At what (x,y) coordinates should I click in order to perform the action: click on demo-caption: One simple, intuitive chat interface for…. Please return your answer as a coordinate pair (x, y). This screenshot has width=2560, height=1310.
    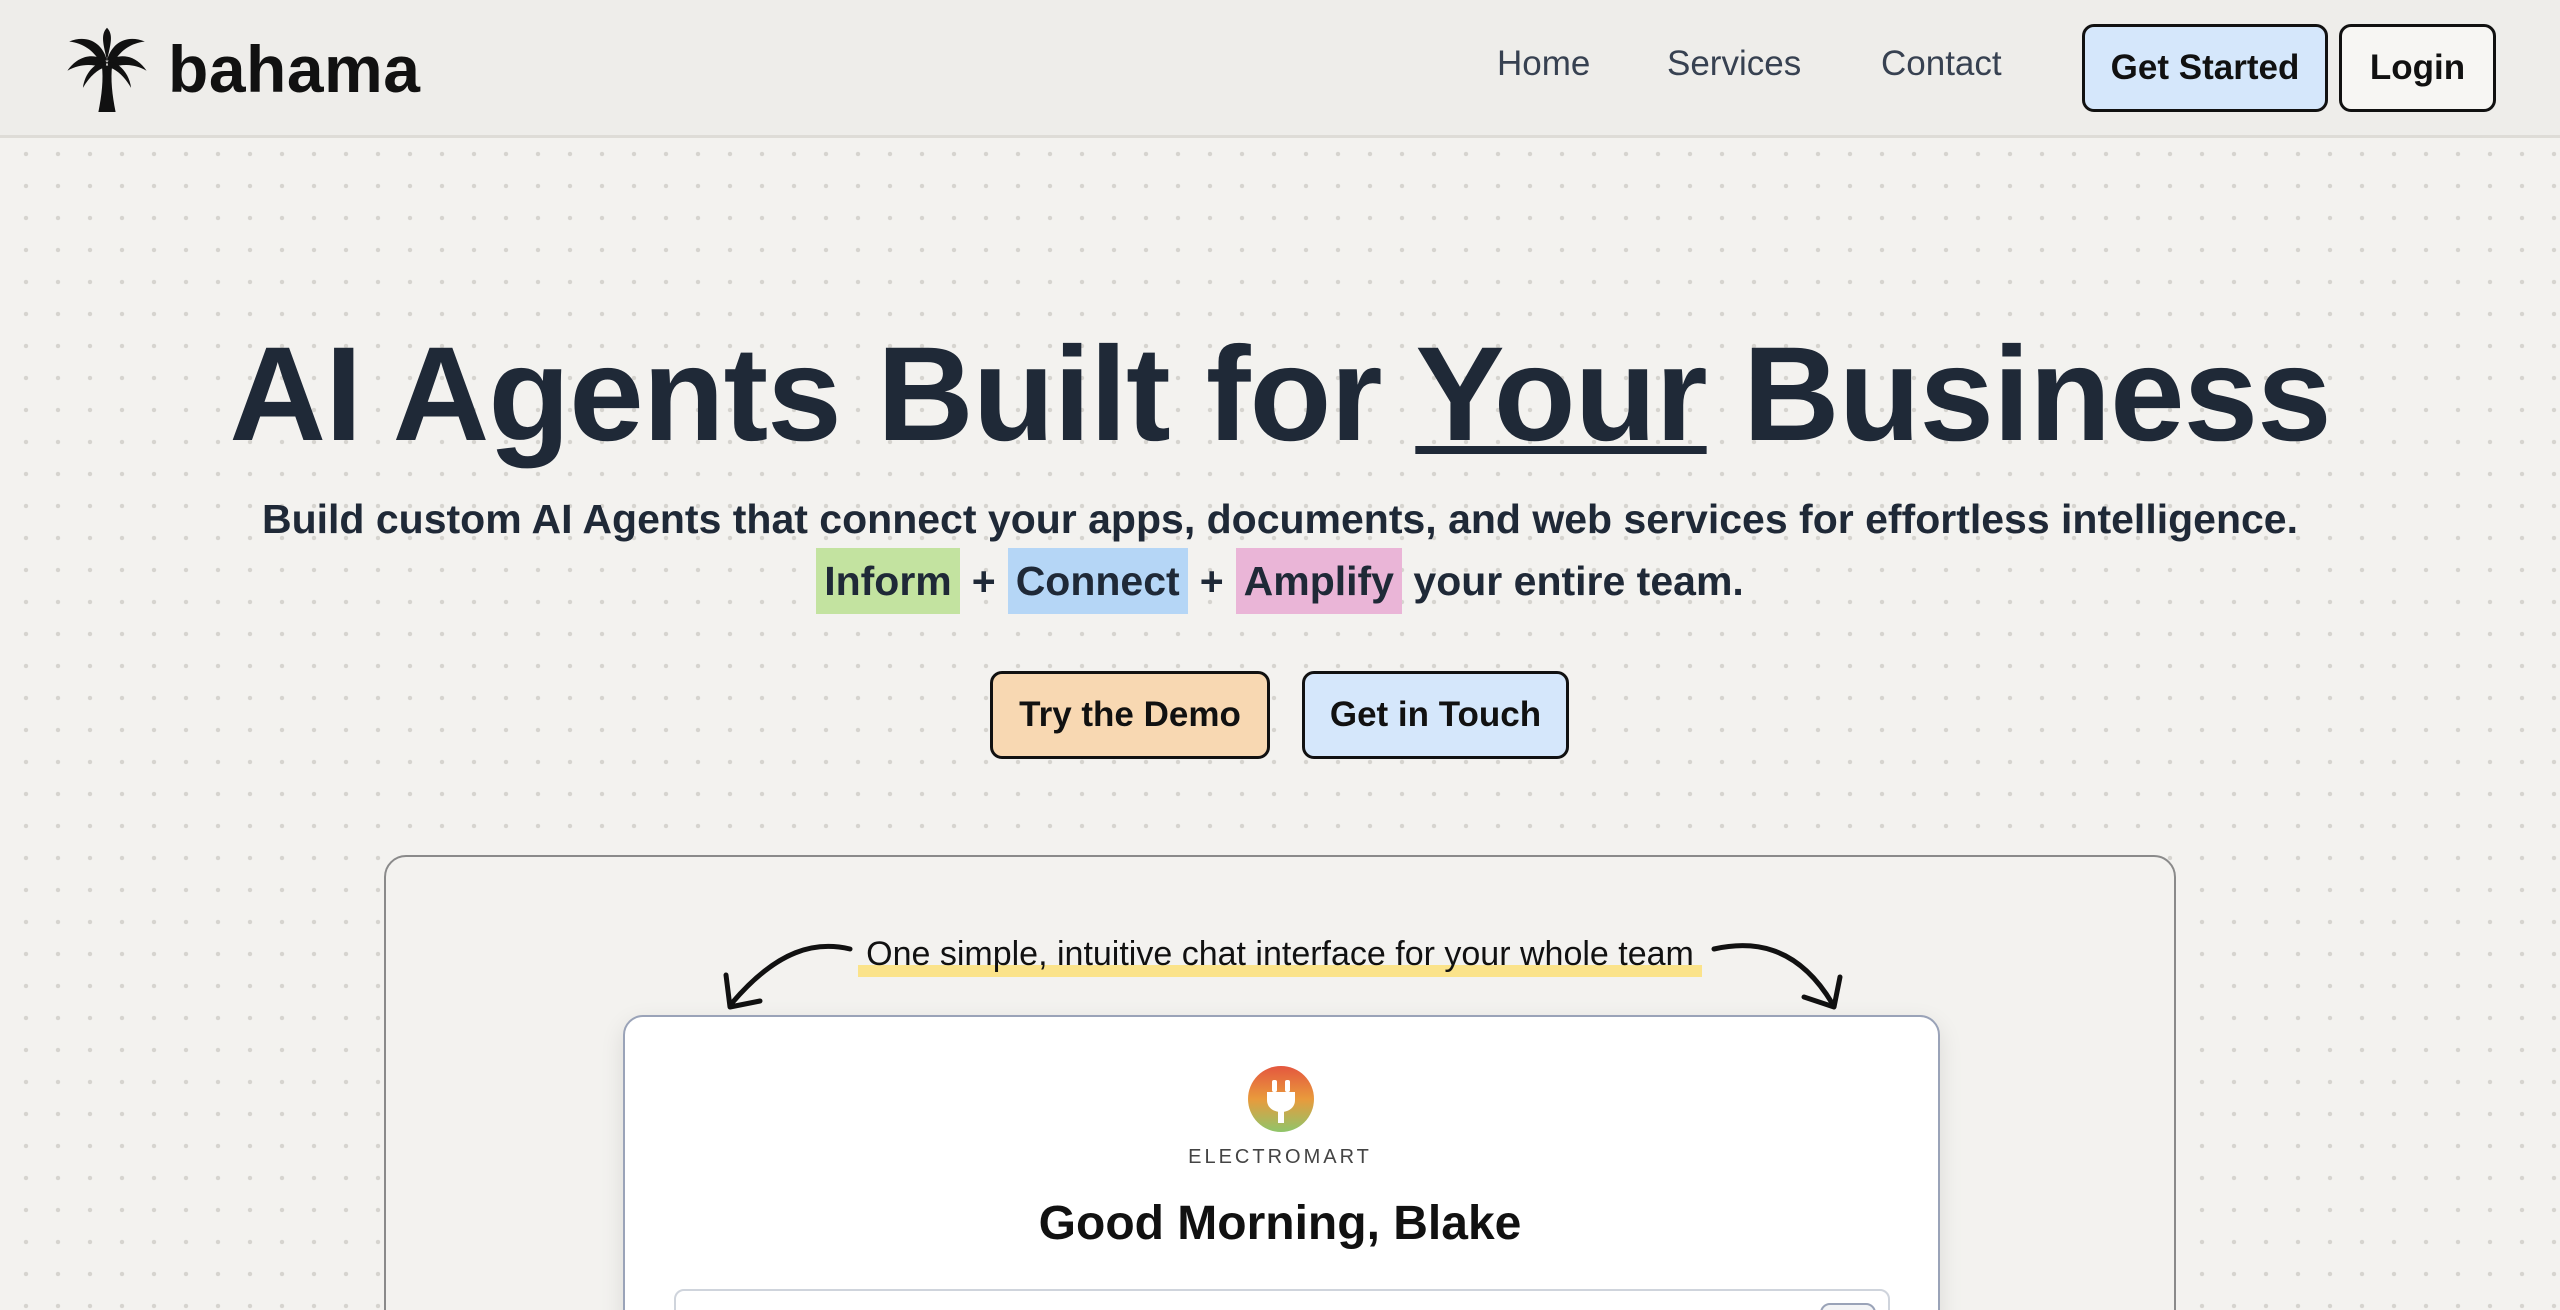
    Looking at the image, I should click on (1280, 956).